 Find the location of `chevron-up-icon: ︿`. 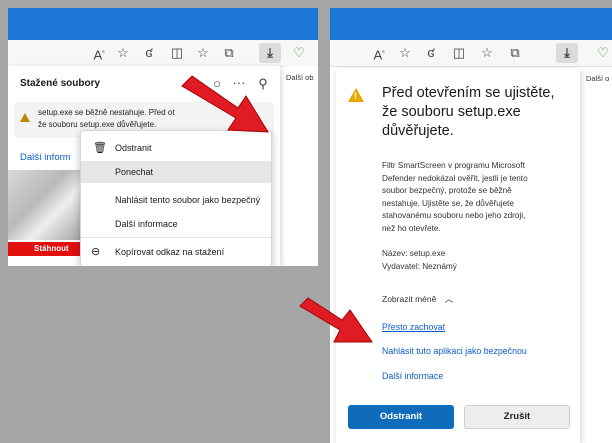

chevron-up-icon: ︿ is located at coordinates (449, 299).